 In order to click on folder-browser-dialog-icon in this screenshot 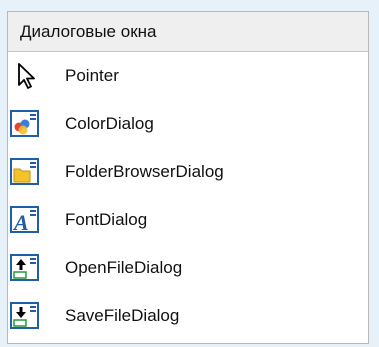, I will do `click(25, 172)`.